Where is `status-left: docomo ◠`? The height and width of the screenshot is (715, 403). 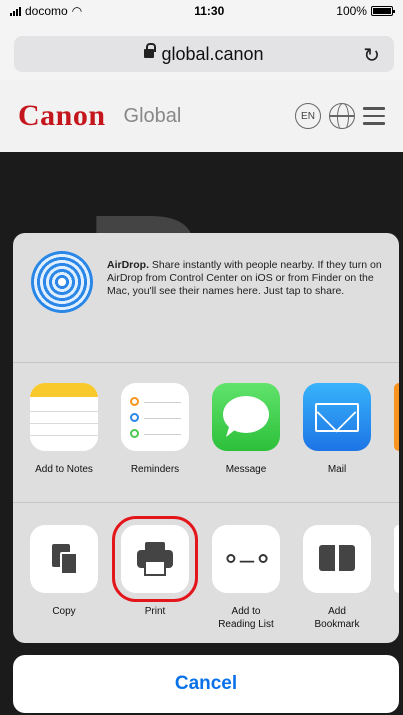
status-left: docomo ◠ is located at coordinates (46, 11).